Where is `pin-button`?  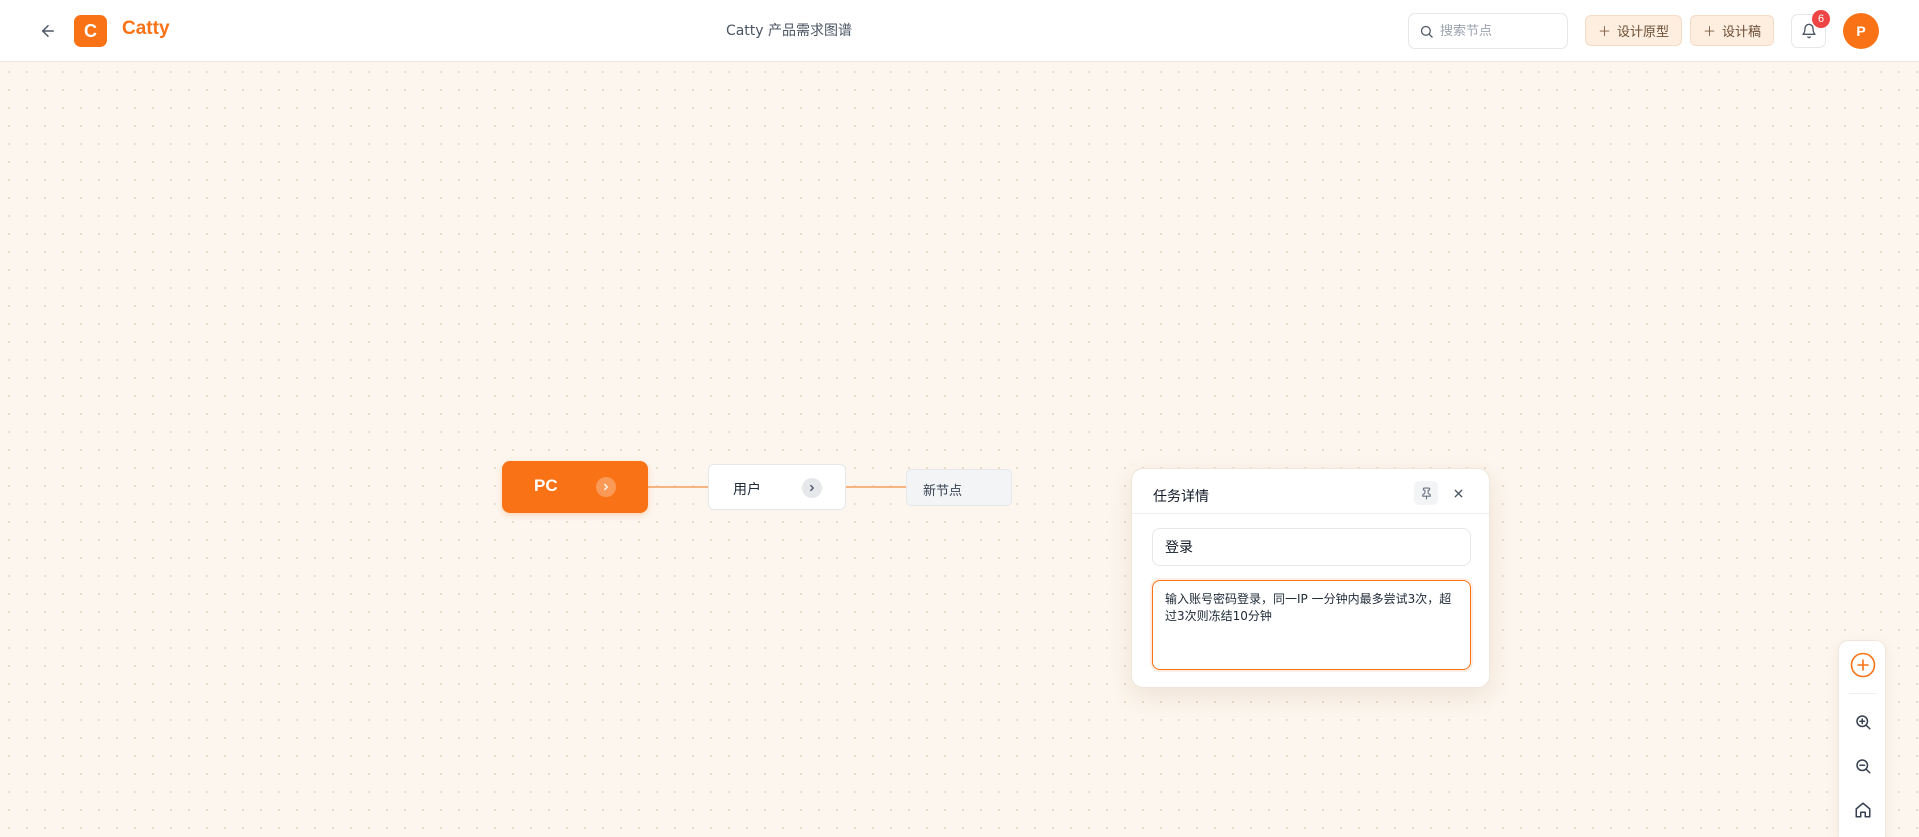 pin-button is located at coordinates (1426, 493).